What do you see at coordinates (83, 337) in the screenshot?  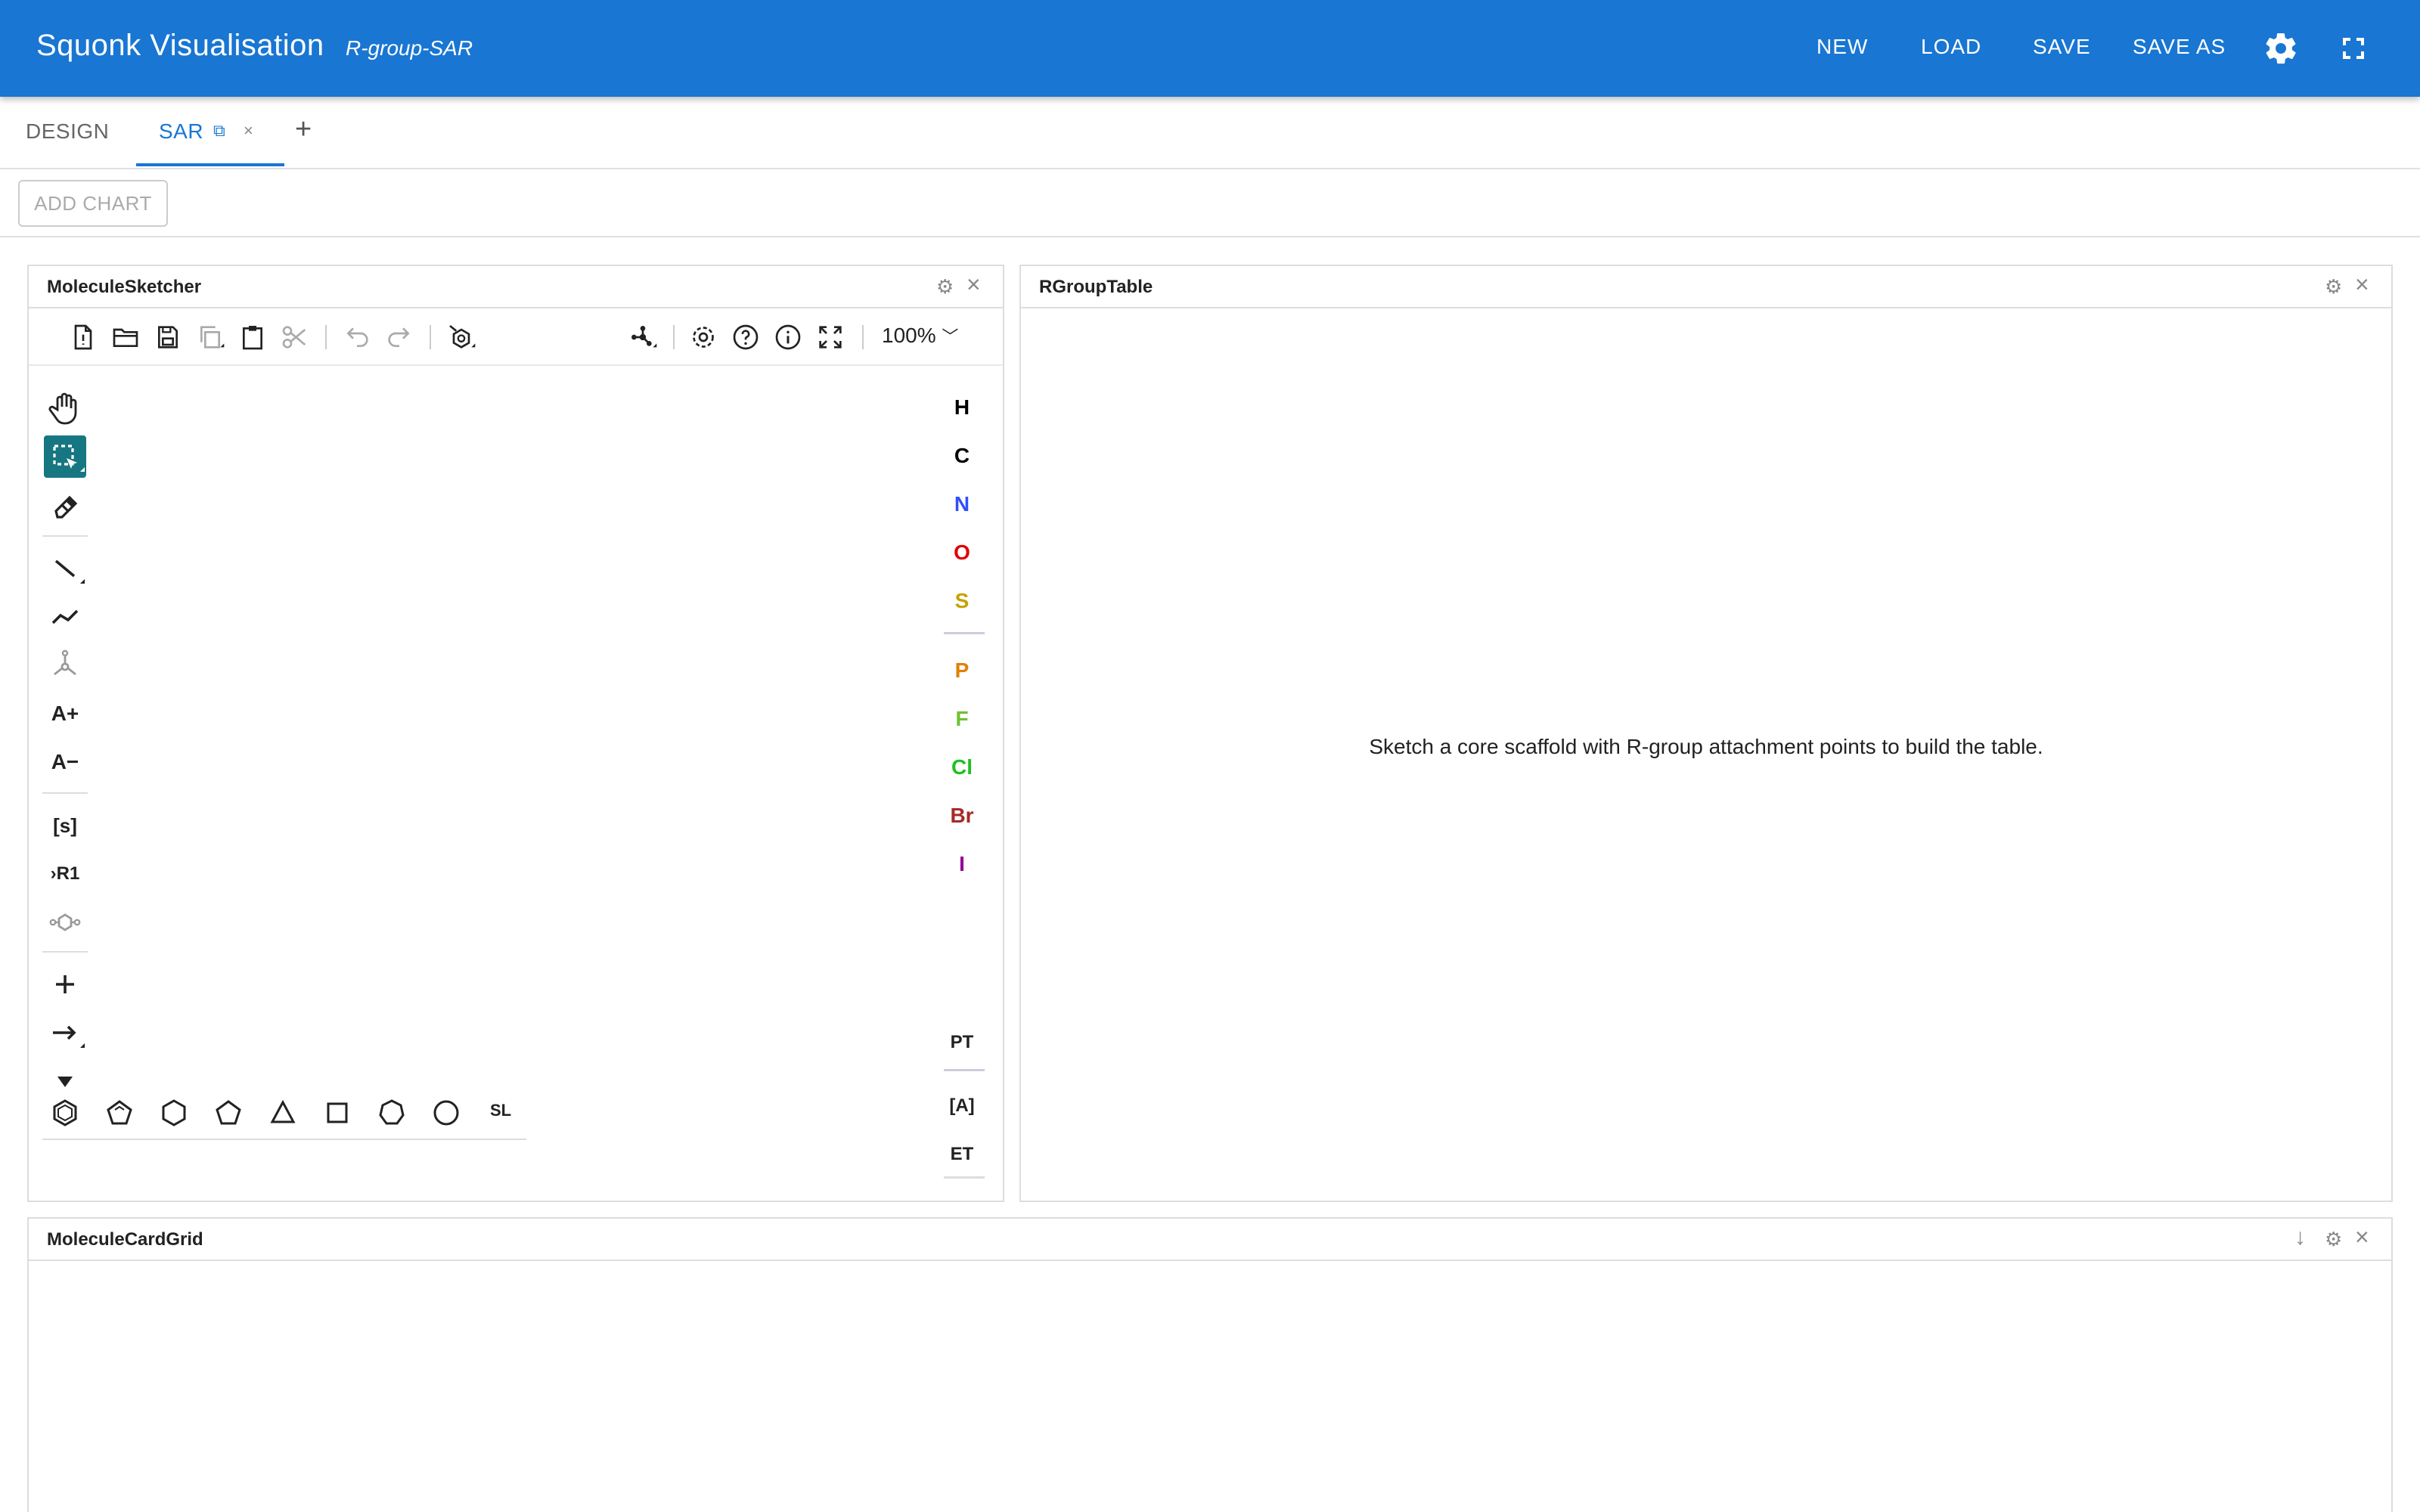 I see `new-document-icon` at bounding box center [83, 337].